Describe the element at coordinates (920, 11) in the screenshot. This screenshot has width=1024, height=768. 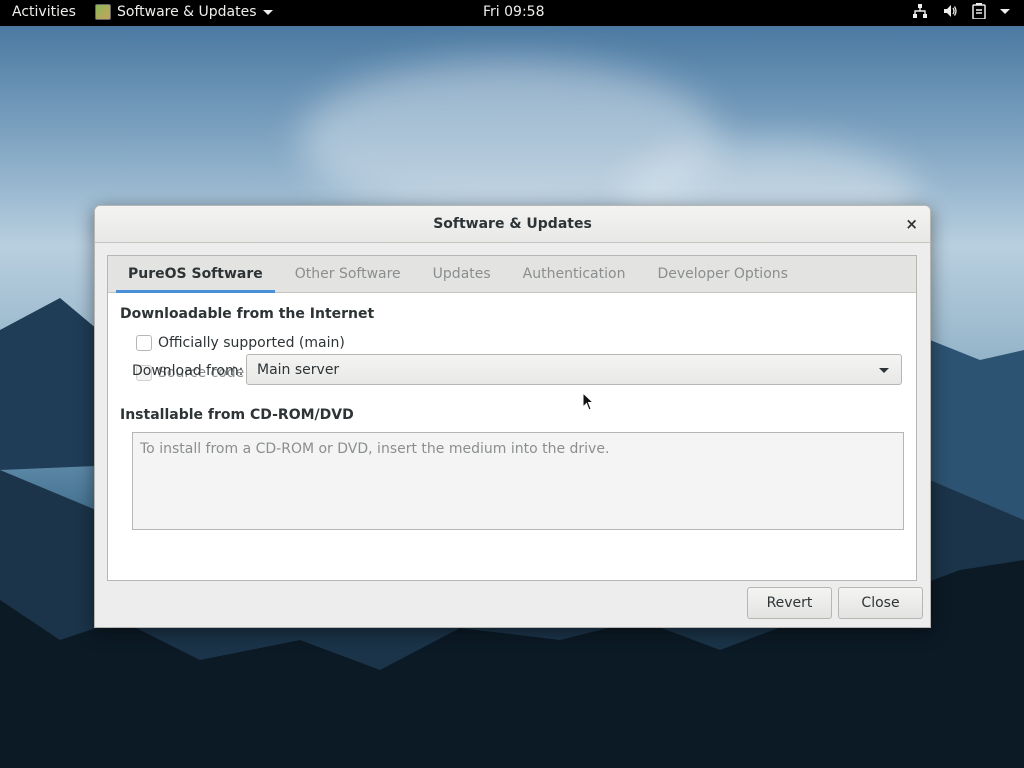
I see `network-icon` at that location.